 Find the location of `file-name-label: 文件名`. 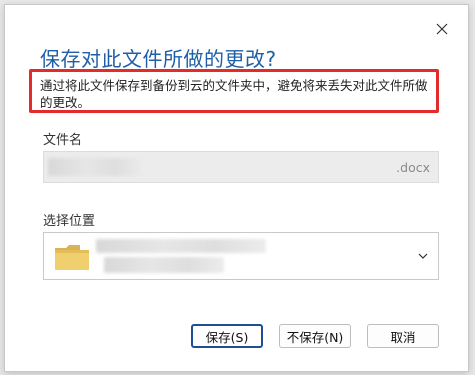

file-name-label: 文件名 is located at coordinates (63, 140).